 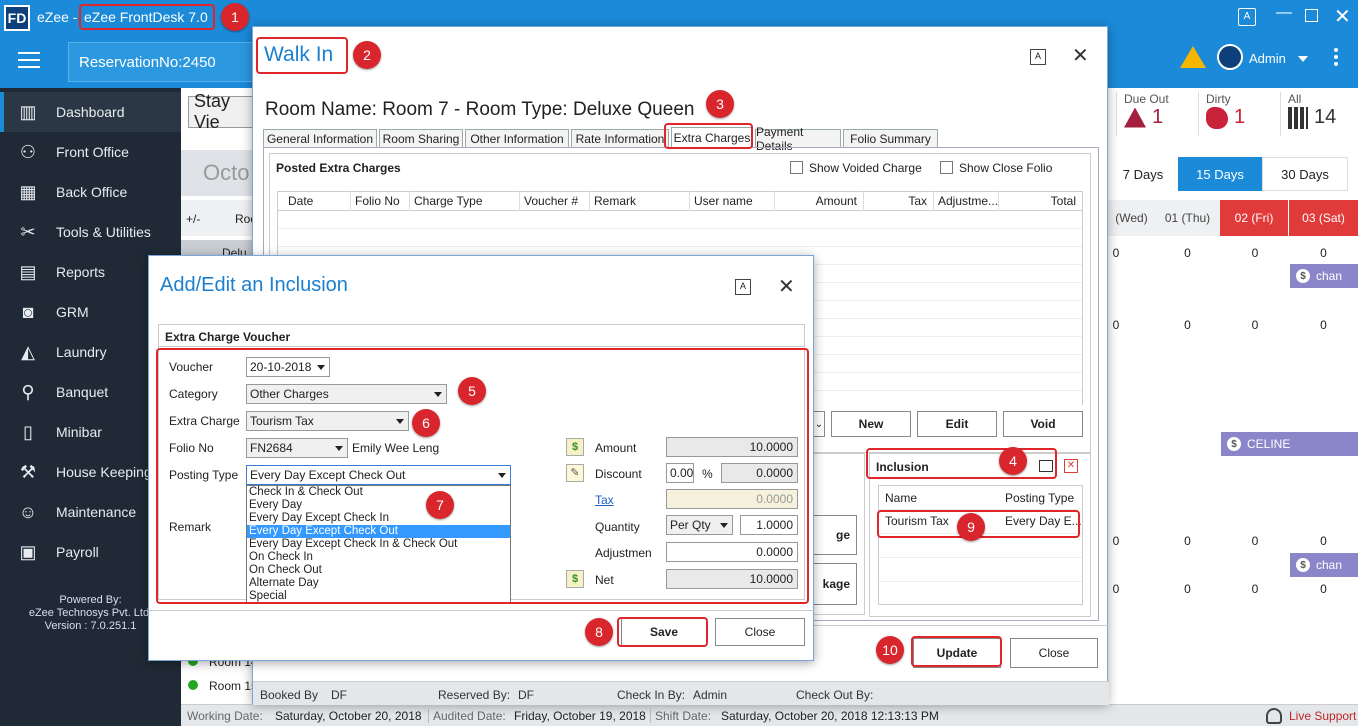 I want to click on more-options-icon, so click(x=1336, y=57).